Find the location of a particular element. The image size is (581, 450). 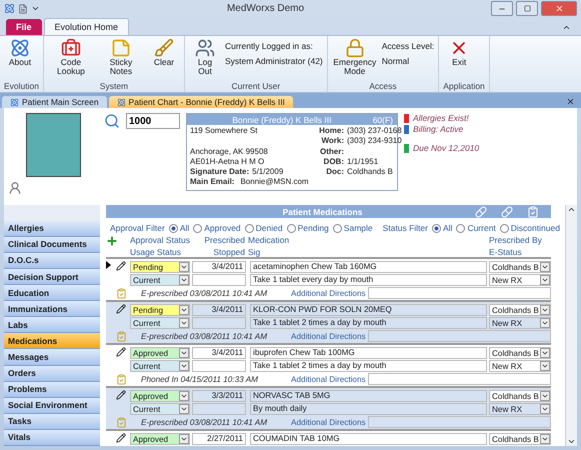

ribbon-button: Code Lookup is located at coordinates (71, 59).